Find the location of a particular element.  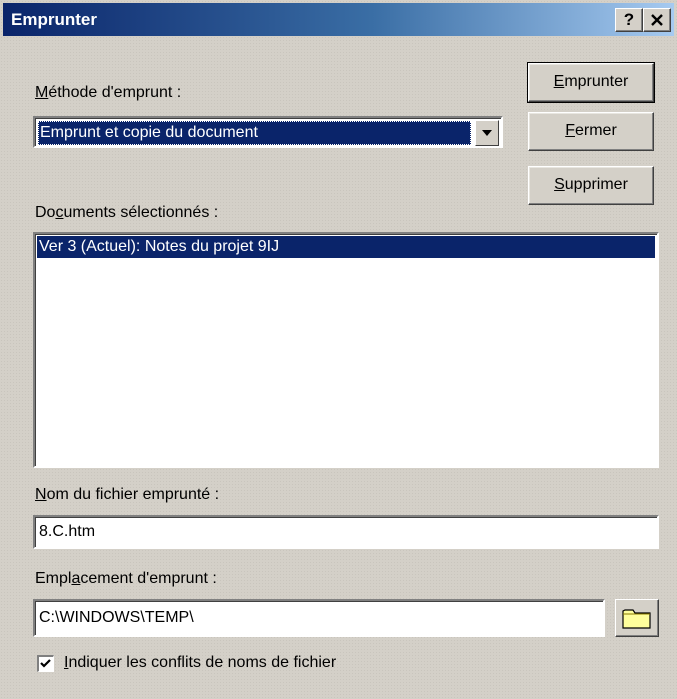

close-window-button is located at coordinates (657, 20).